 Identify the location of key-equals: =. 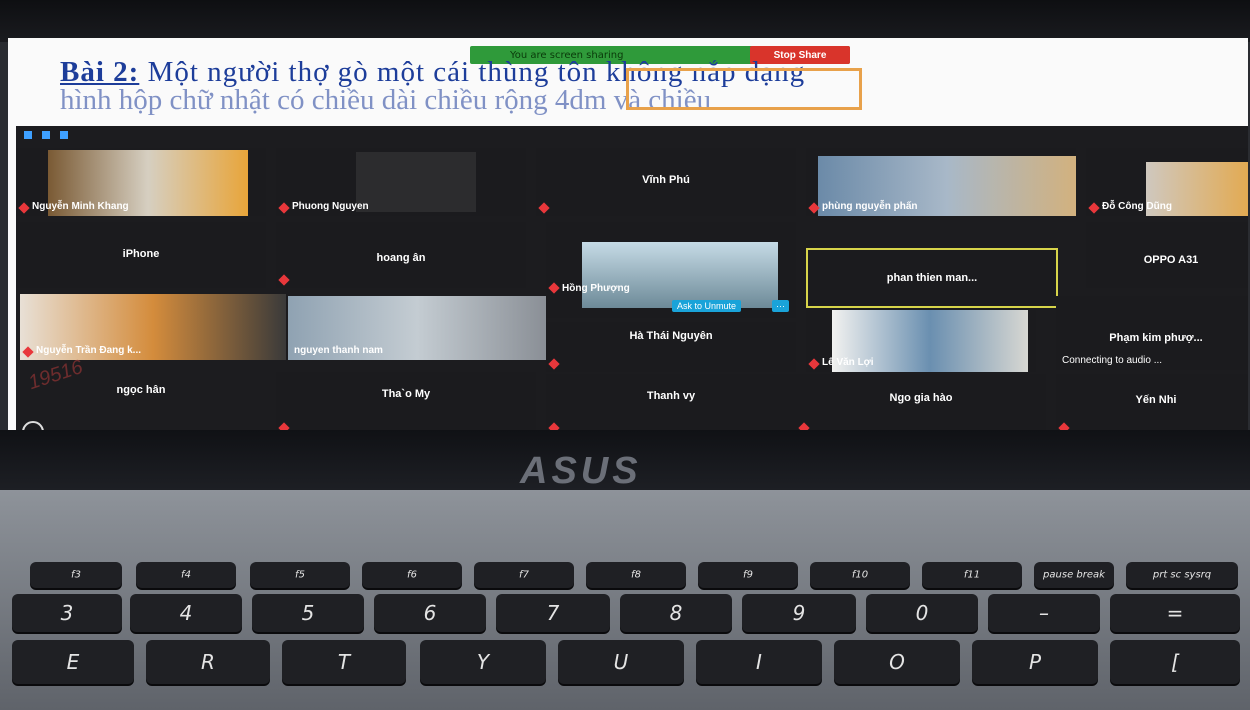
(1175, 613).